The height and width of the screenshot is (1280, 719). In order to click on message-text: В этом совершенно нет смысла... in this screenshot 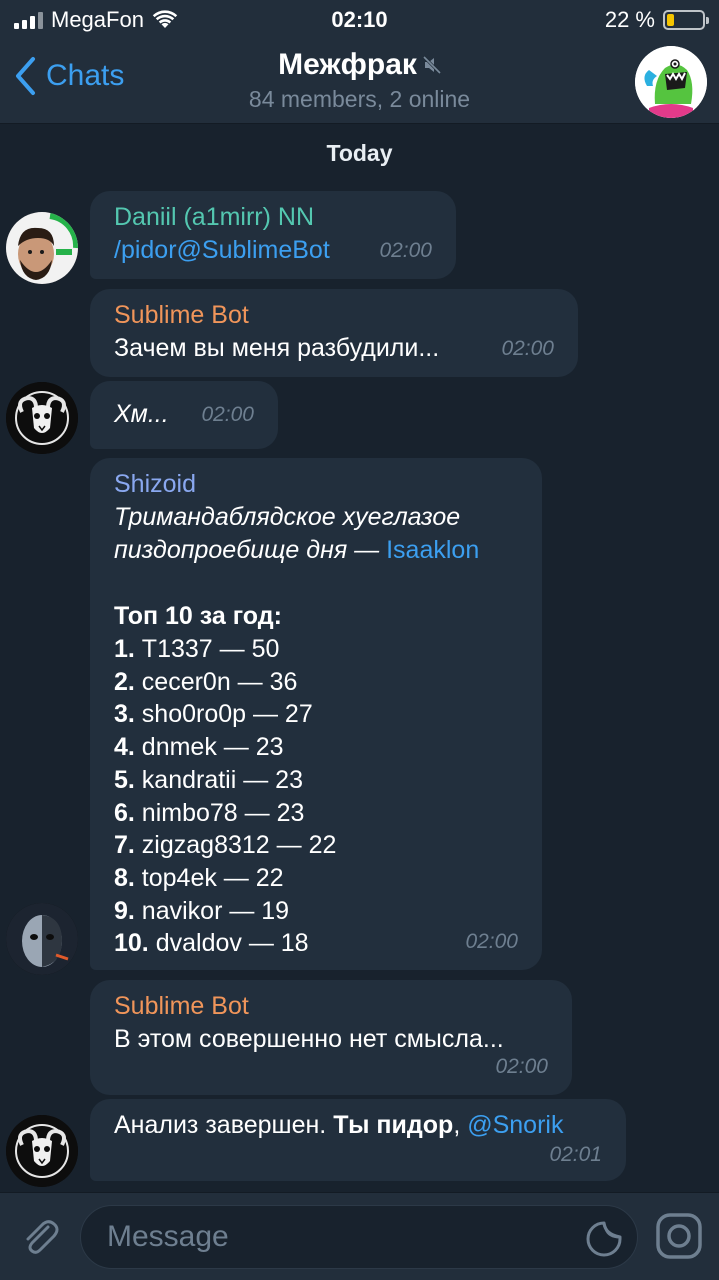, I will do `click(309, 1039)`.